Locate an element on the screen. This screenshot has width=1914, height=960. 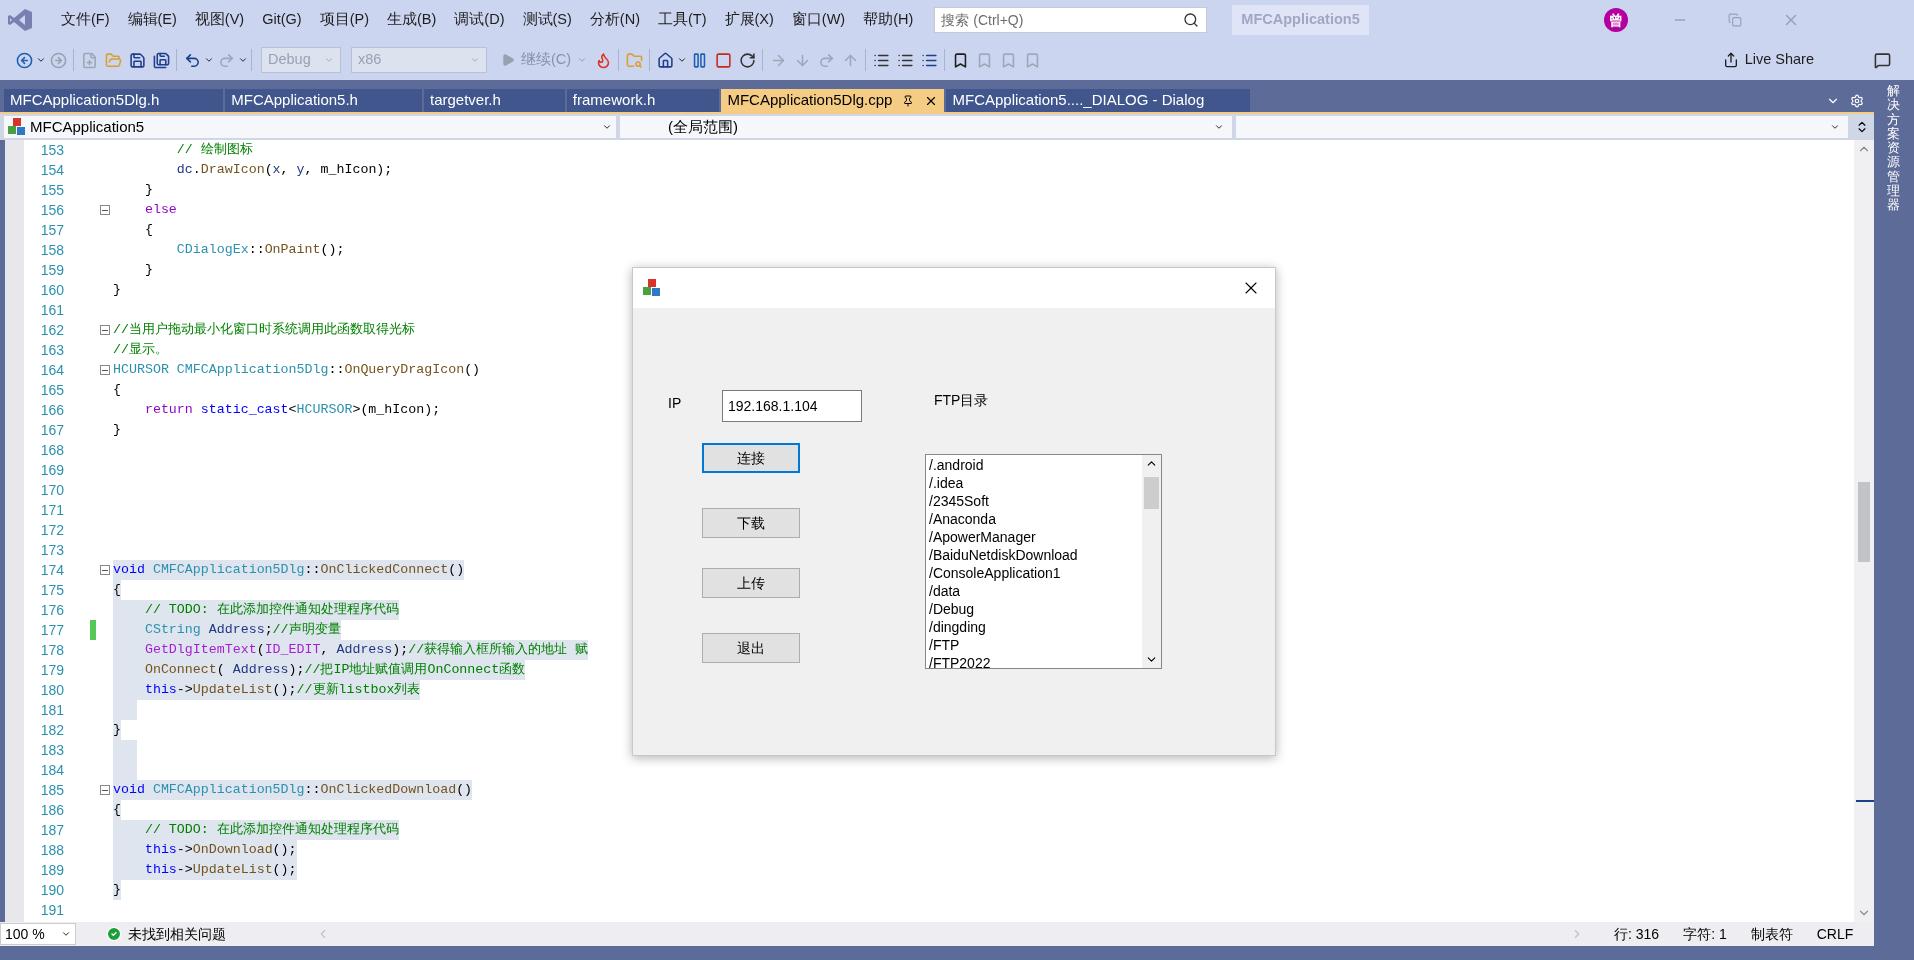
directory-item: /.idea is located at coordinates (1035, 483).